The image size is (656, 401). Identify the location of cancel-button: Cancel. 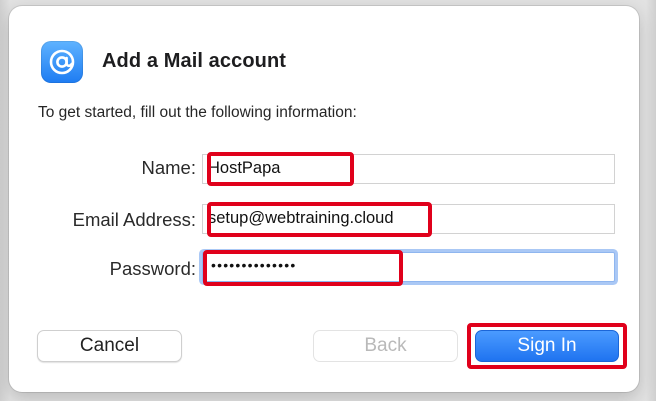
(109, 346).